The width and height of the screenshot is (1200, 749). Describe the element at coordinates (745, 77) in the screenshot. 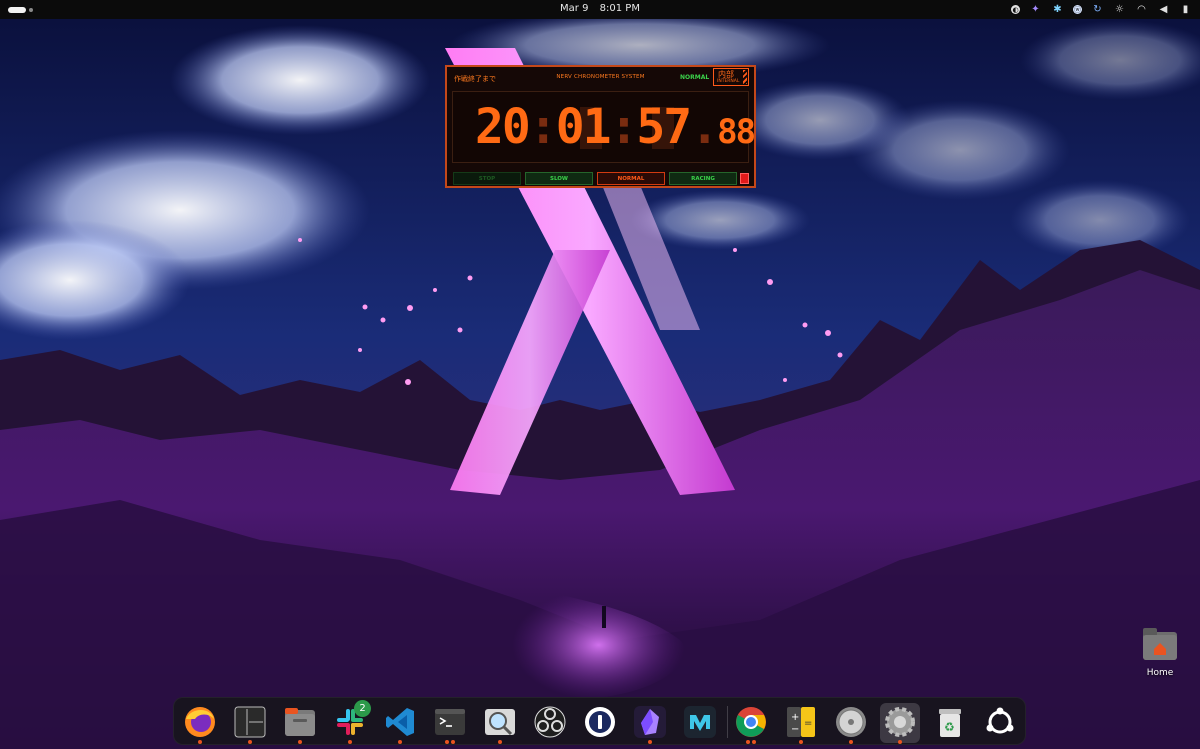

I see `badge-stripe` at that location.